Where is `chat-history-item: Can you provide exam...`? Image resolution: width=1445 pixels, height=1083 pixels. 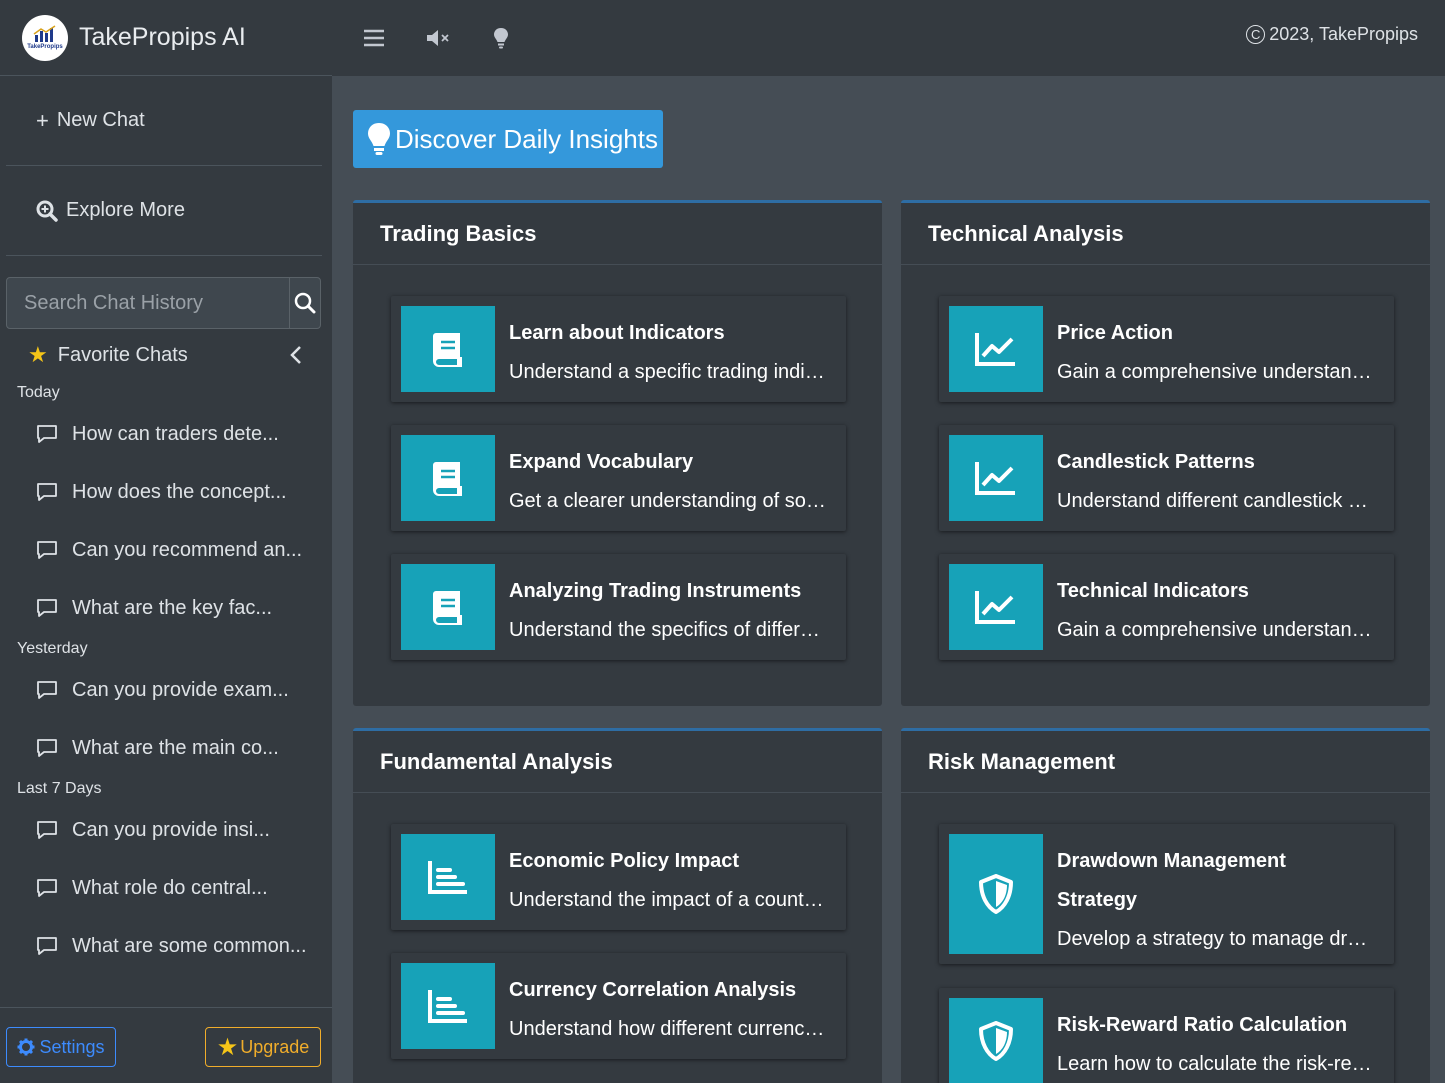
chat-history-item: Can you provide exam... is located at coordinates (166, 690).